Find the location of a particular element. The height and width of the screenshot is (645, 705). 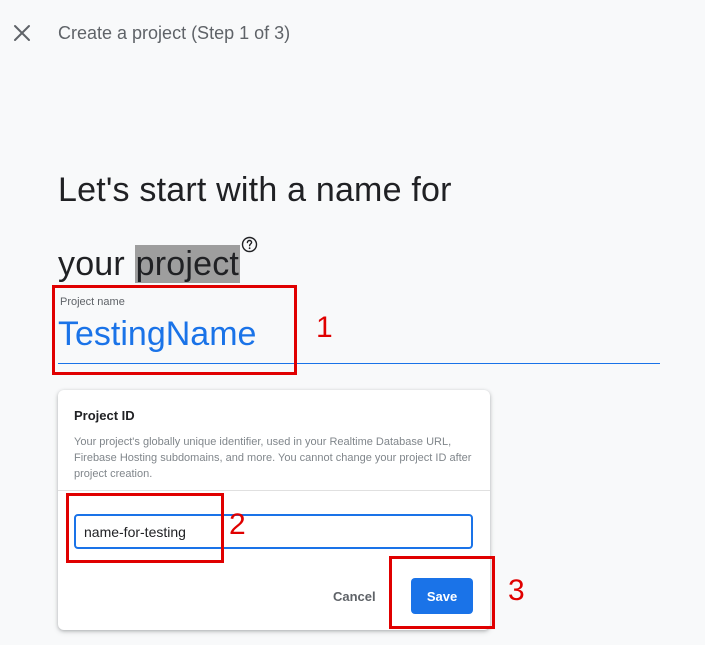

close-button is located at coordinates (22, 33).